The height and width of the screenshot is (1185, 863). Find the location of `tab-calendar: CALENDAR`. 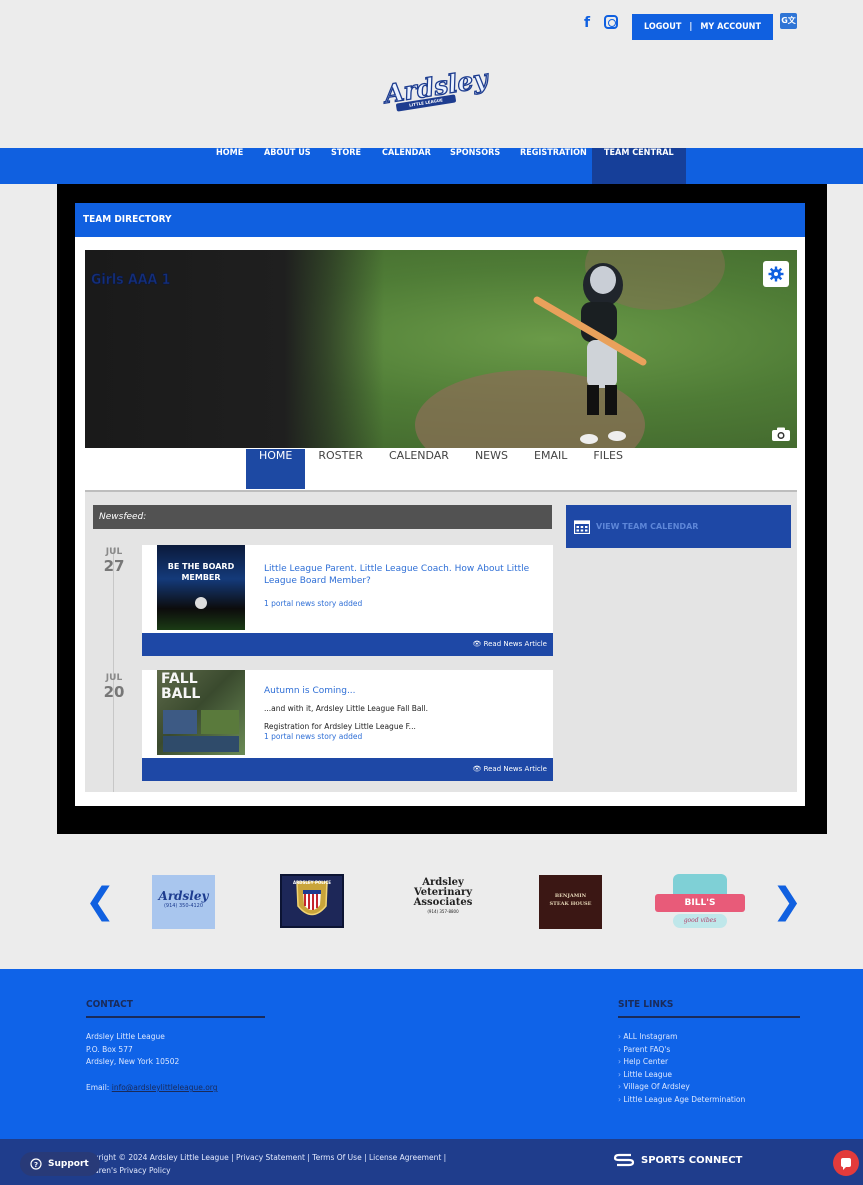

tab-calendar: CALENDAR is located at coordinates (419, 469).